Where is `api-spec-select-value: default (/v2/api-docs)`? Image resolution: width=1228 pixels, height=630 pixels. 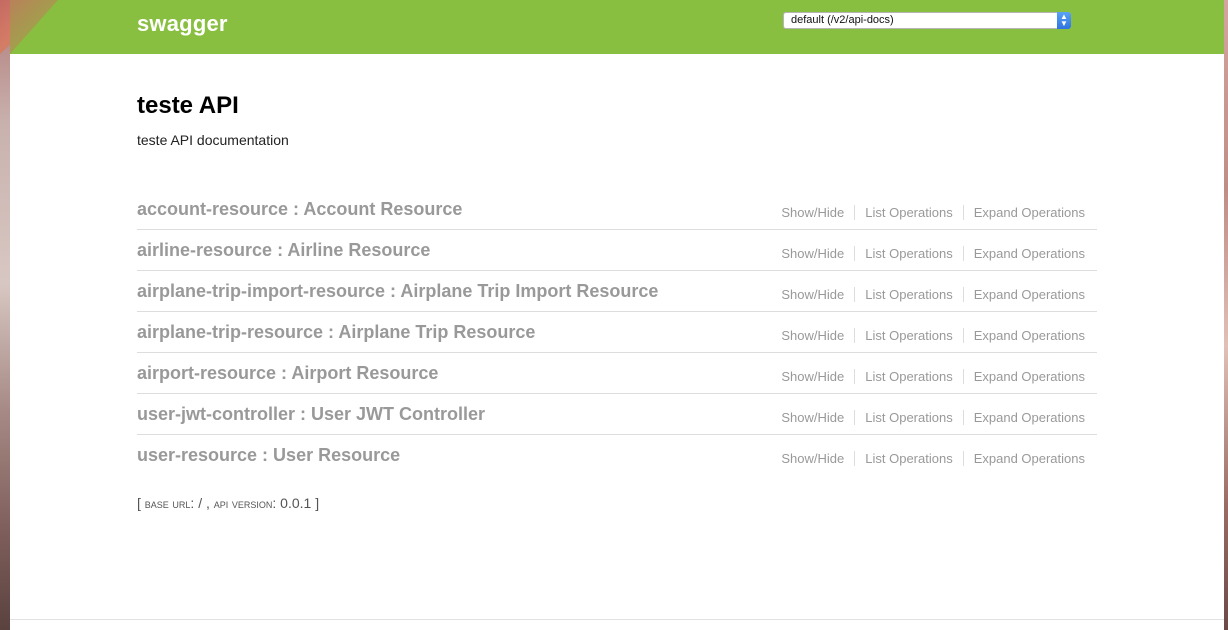
api-spec-select-value: default (/v2/api-docs) is located at coordinates (842, 20).